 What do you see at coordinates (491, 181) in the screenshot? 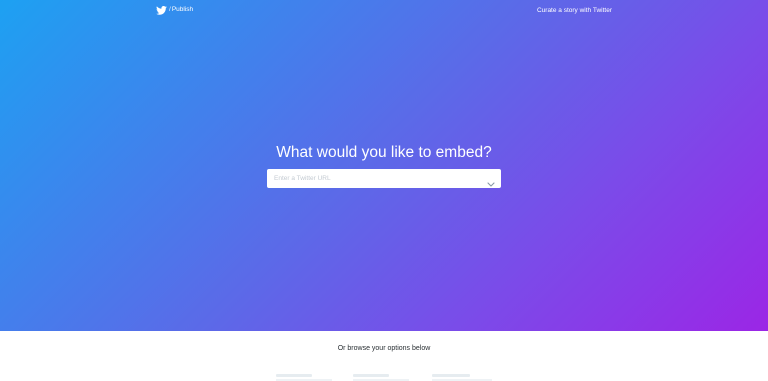
I see `chevron-down-icon` at bounding box center [491, 181].